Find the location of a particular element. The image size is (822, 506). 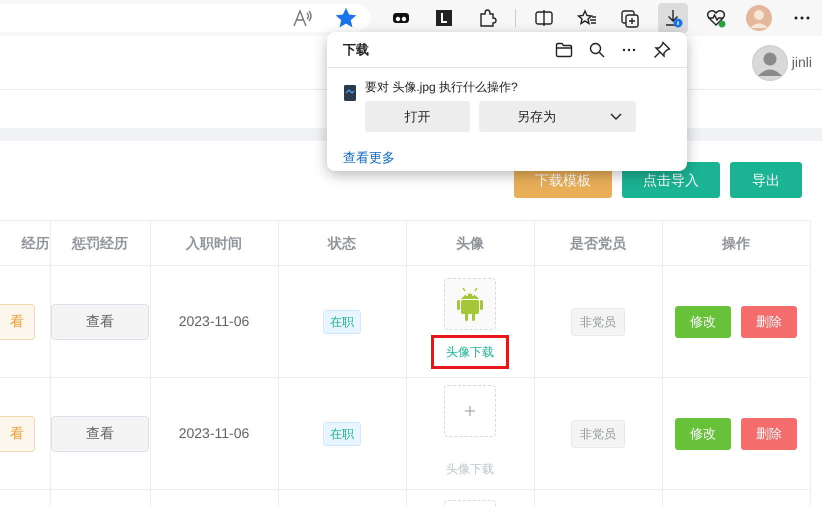

popup-title: 下载 is located at coordinates (356, 49).